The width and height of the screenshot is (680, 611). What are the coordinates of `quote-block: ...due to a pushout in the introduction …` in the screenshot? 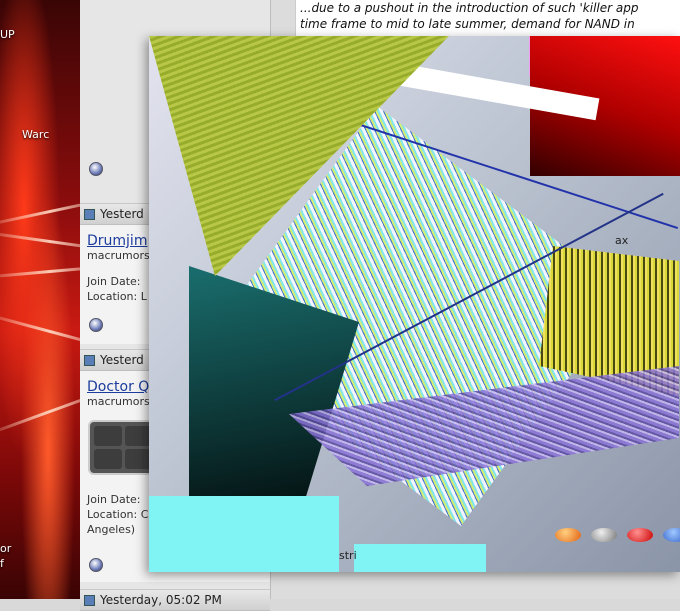 It's located at (487, 20).